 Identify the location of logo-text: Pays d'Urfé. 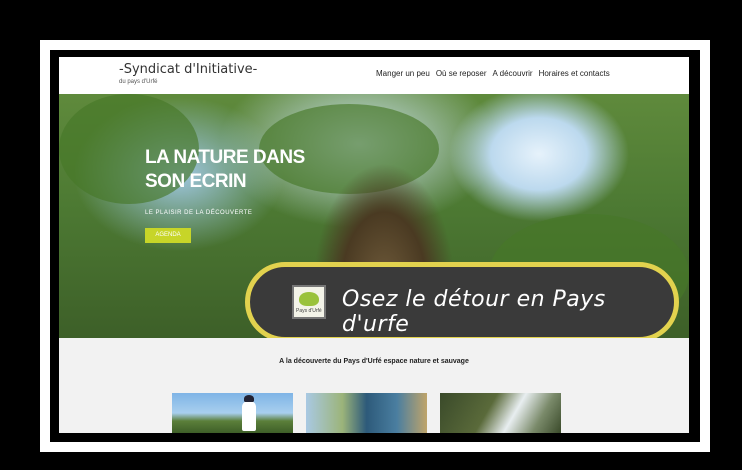
(309, 311).